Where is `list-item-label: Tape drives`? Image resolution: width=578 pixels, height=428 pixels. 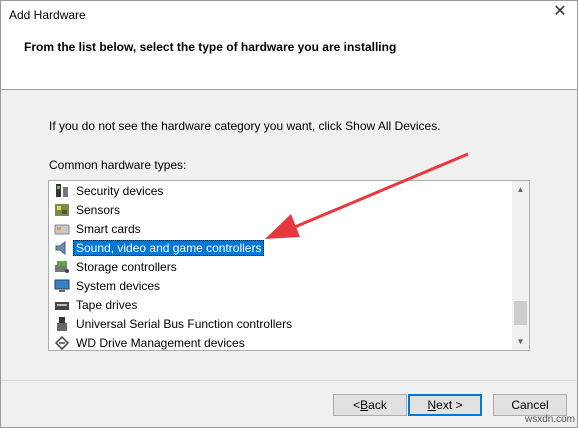
list-item-label: Tape drives is located at coordinates (107, 304).